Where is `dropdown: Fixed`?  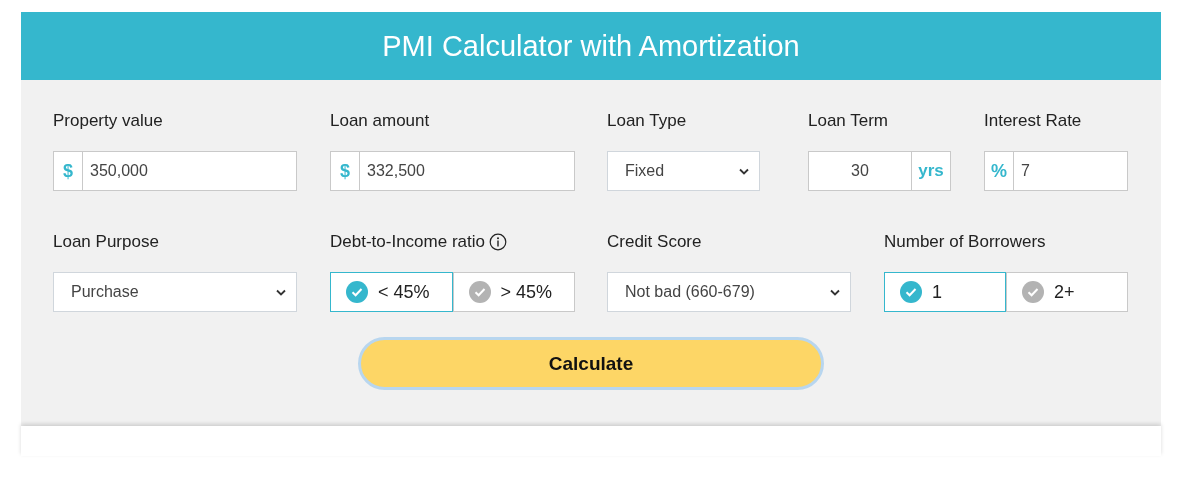
dropdown: Fixed is located at coordinates (683, 171).